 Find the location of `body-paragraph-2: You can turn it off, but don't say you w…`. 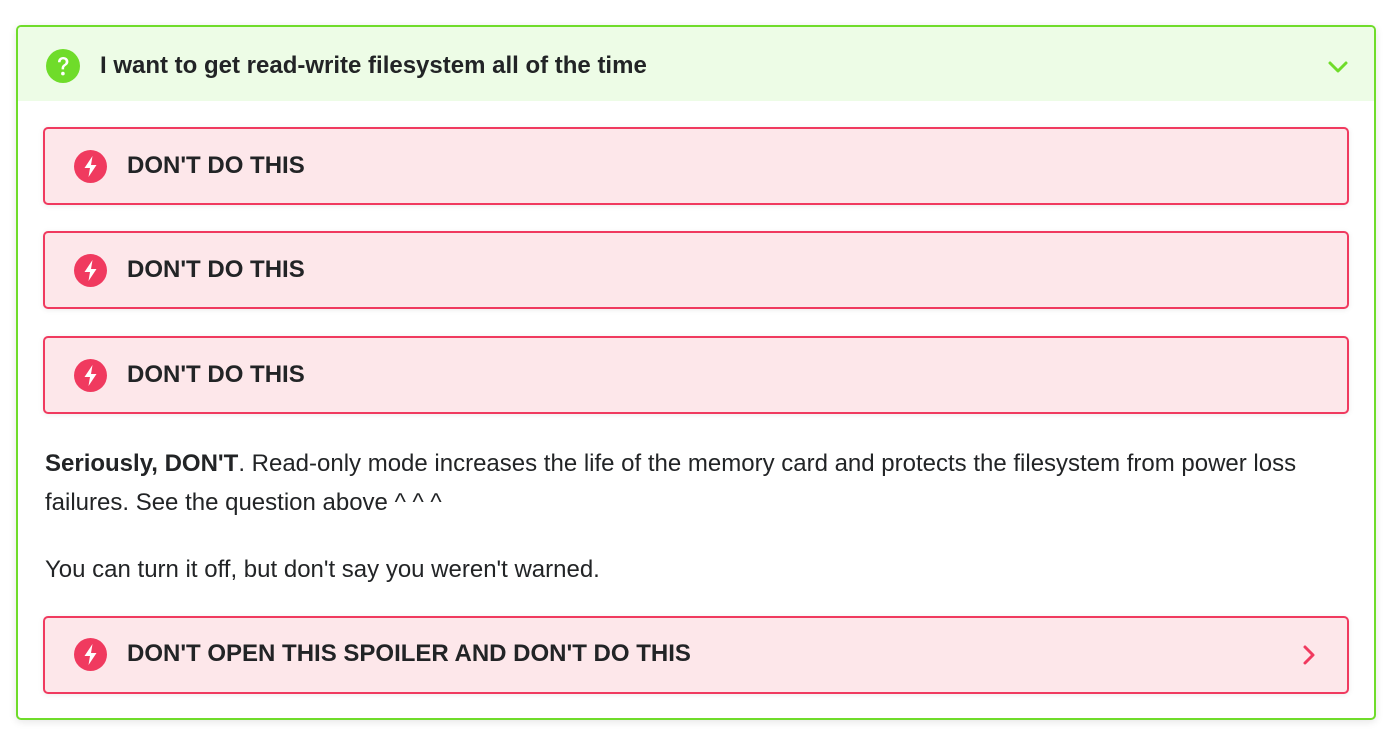

body-paragraph-2: You can turn it off, but don't say you w… is located at coordinates (322, 569).